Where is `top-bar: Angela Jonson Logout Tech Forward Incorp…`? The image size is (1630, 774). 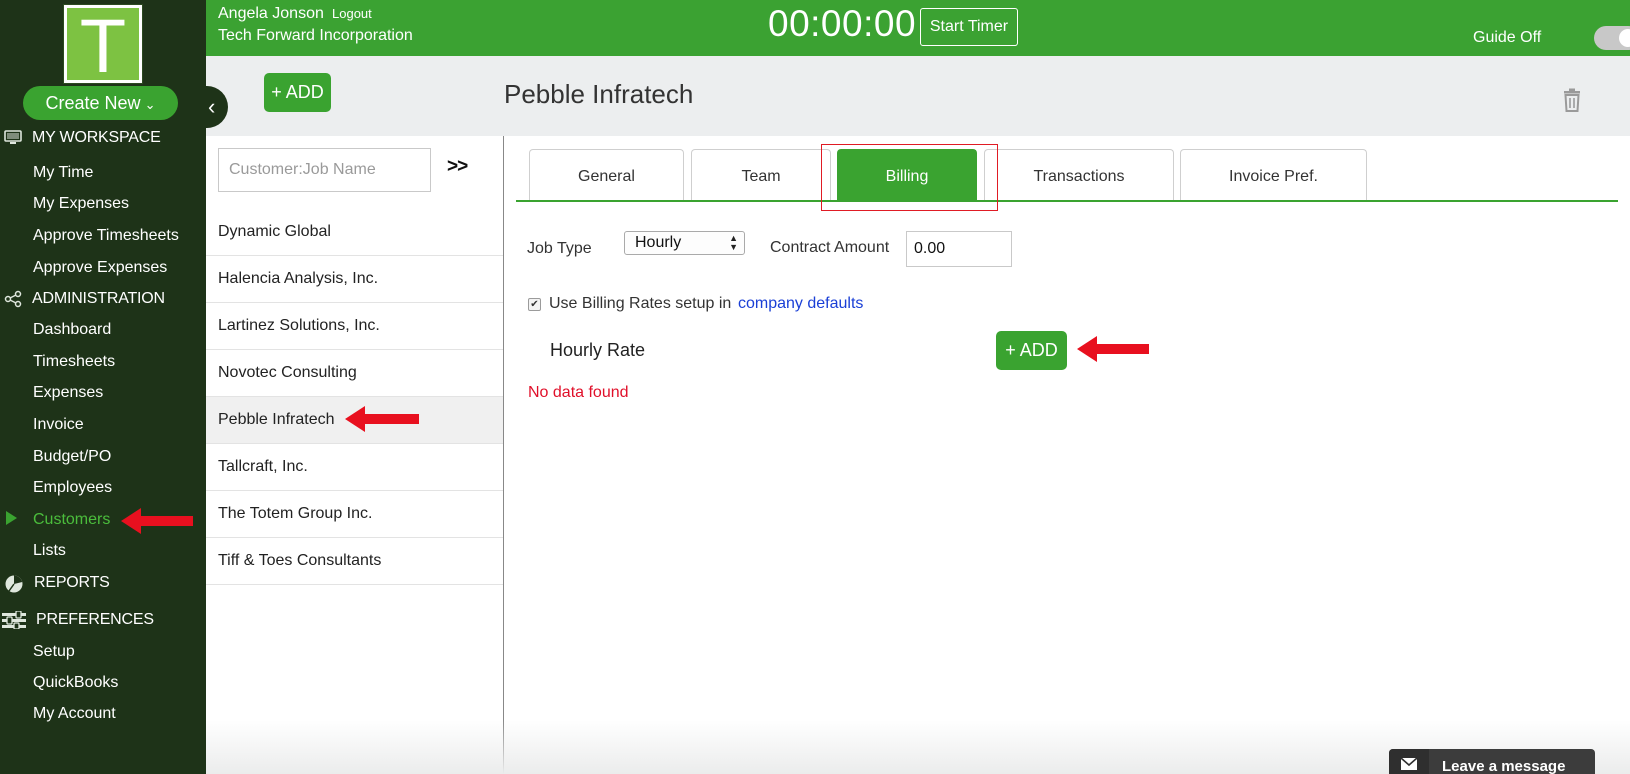
top-bar: Angela Jonson Logout Tech Forward Incorp… is located at coordinates (918, 28).